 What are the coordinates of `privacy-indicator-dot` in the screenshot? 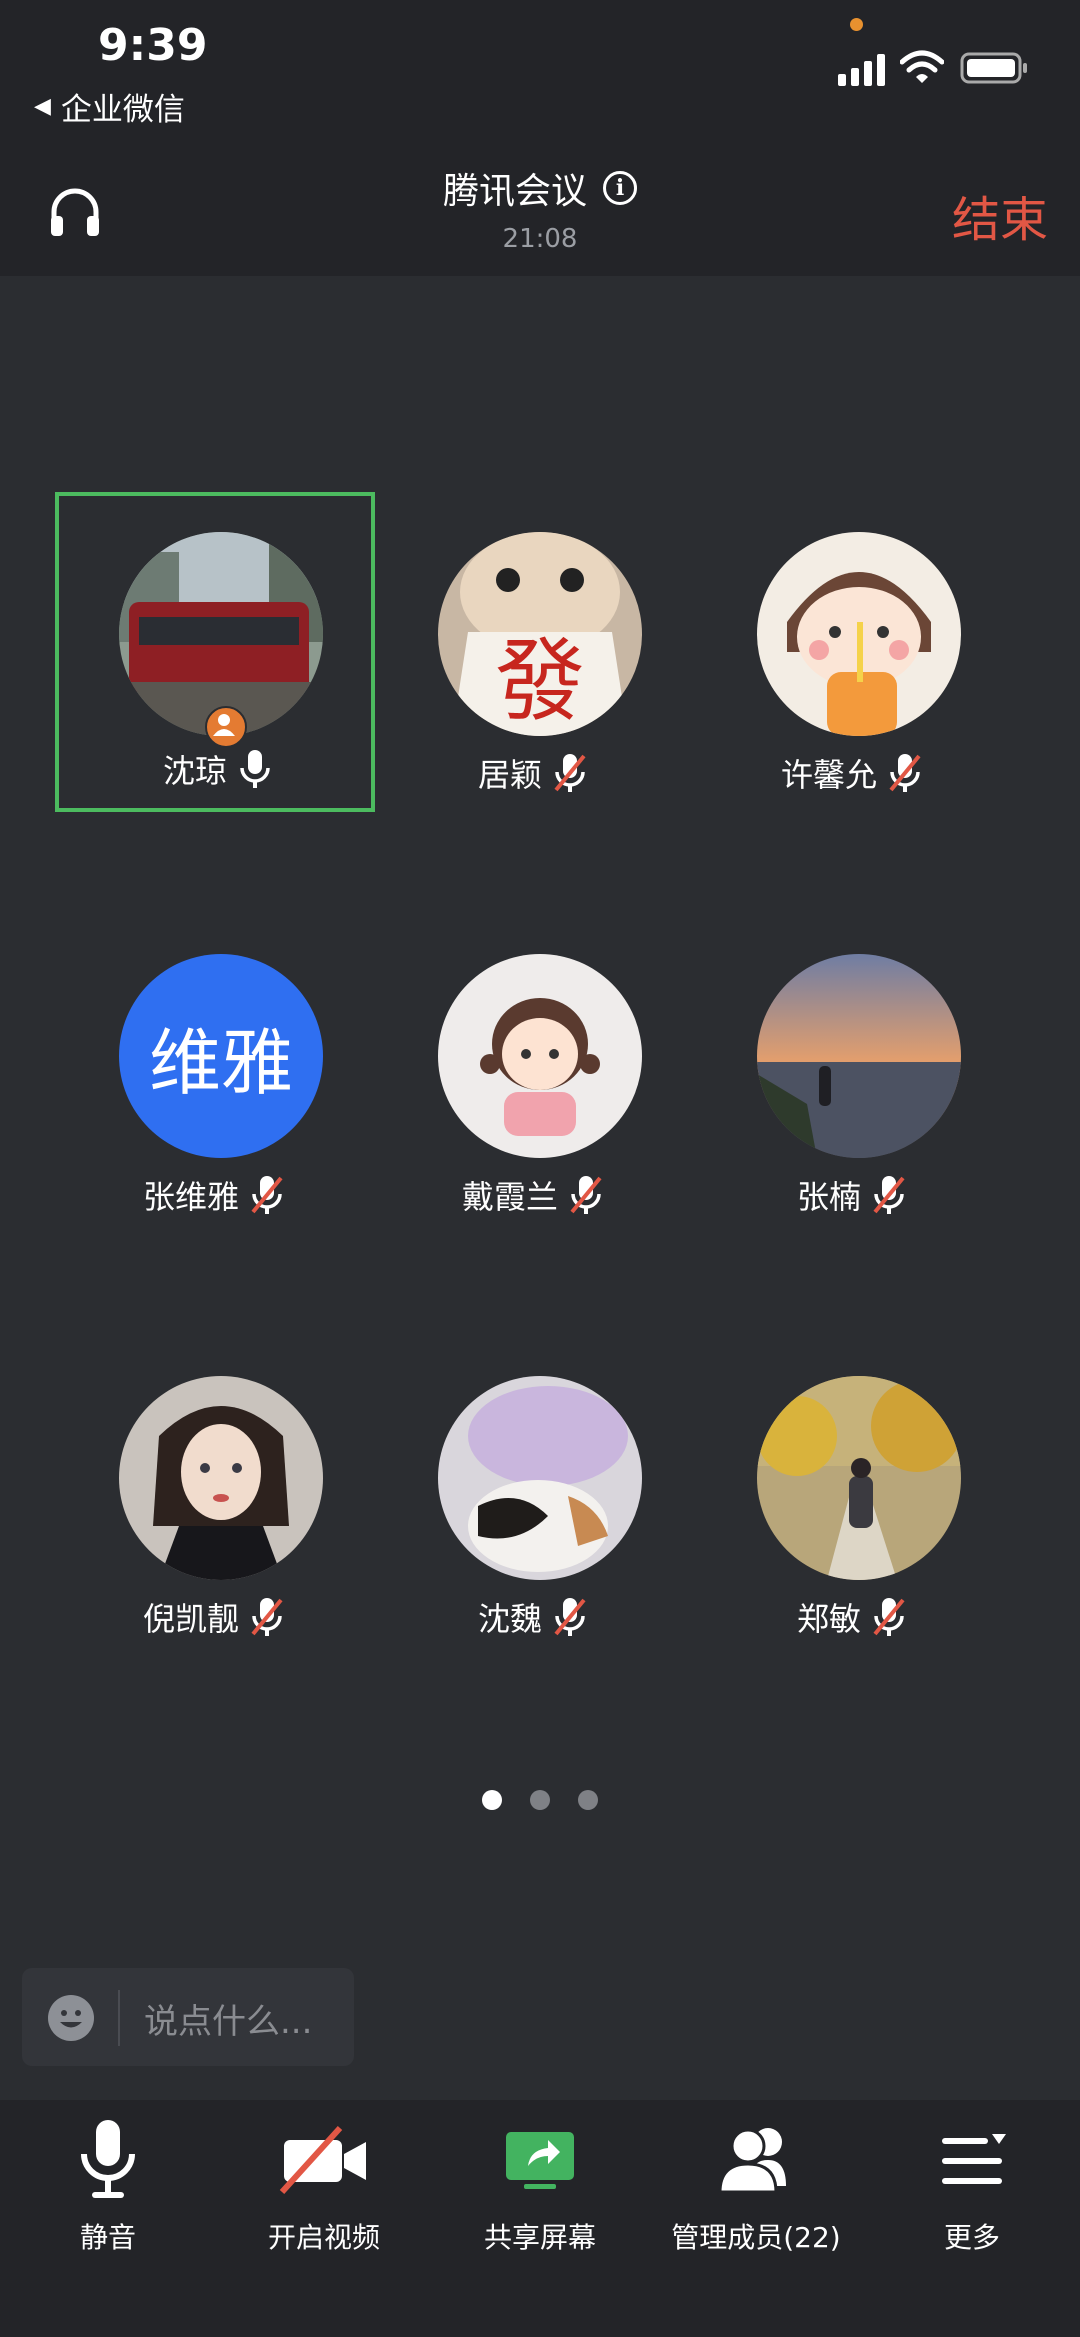 It's located at (856, 24).